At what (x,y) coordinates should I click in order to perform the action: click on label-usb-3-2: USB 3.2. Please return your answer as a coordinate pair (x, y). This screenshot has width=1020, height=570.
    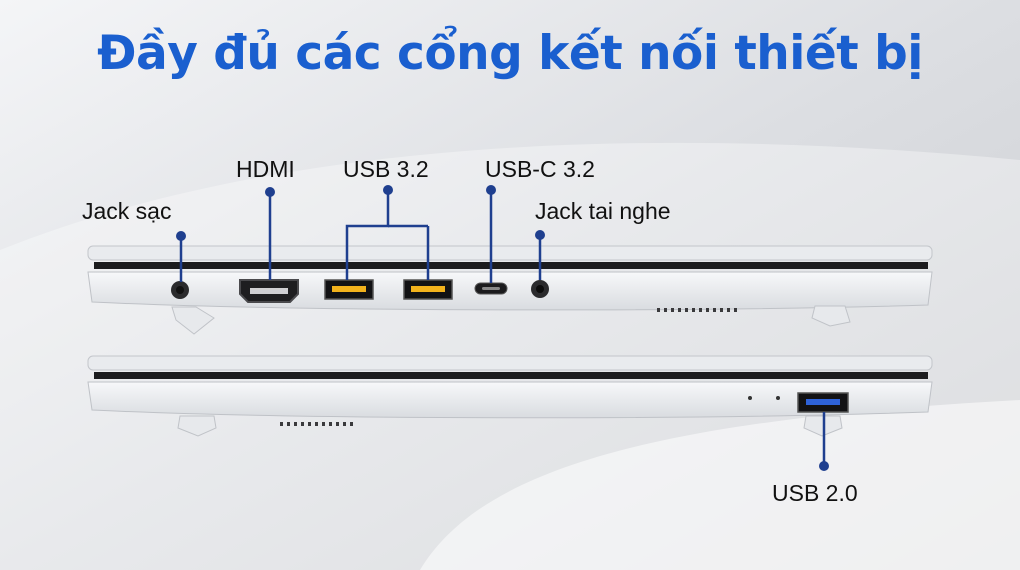
    Looking at the image, I should click on (386, 169).